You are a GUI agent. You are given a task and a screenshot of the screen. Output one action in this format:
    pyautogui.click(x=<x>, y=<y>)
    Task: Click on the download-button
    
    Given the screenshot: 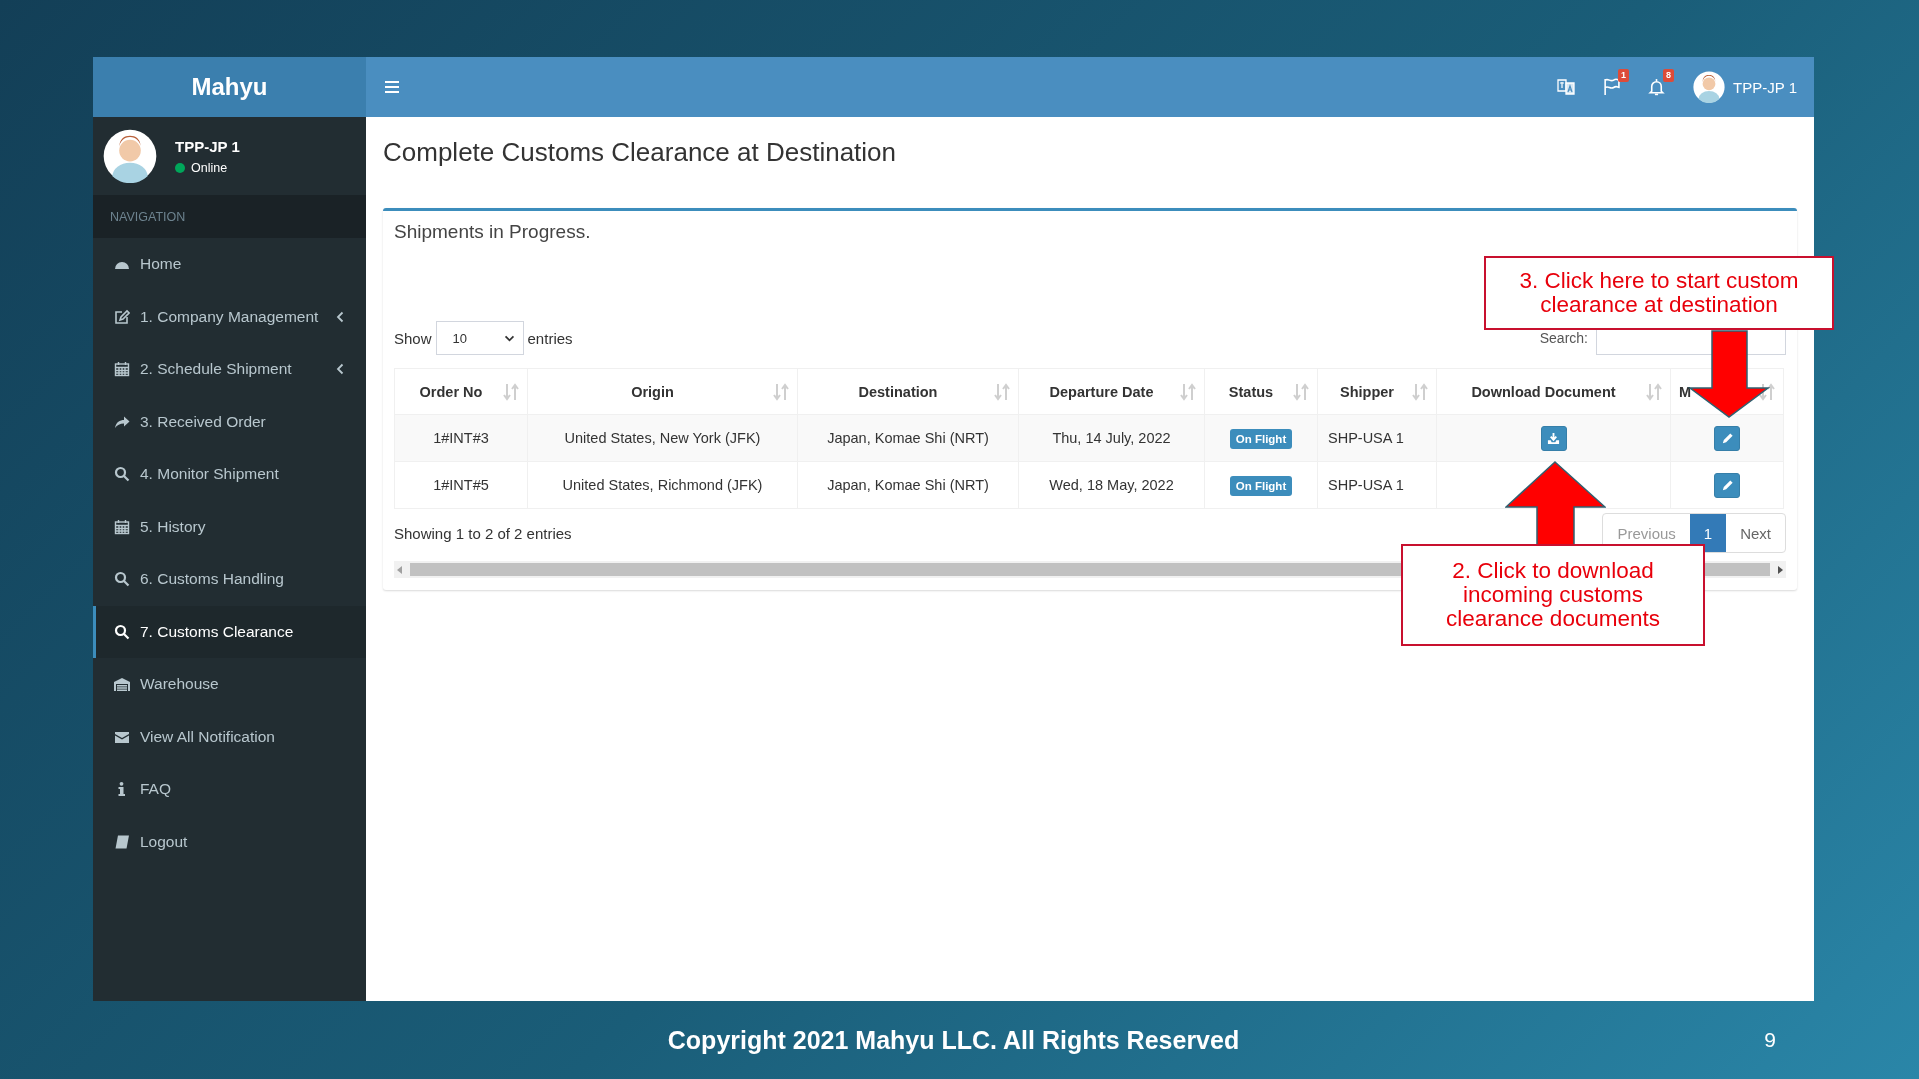 What is the action you would take?
    pyautogui.click(x=1553, y=438)
    